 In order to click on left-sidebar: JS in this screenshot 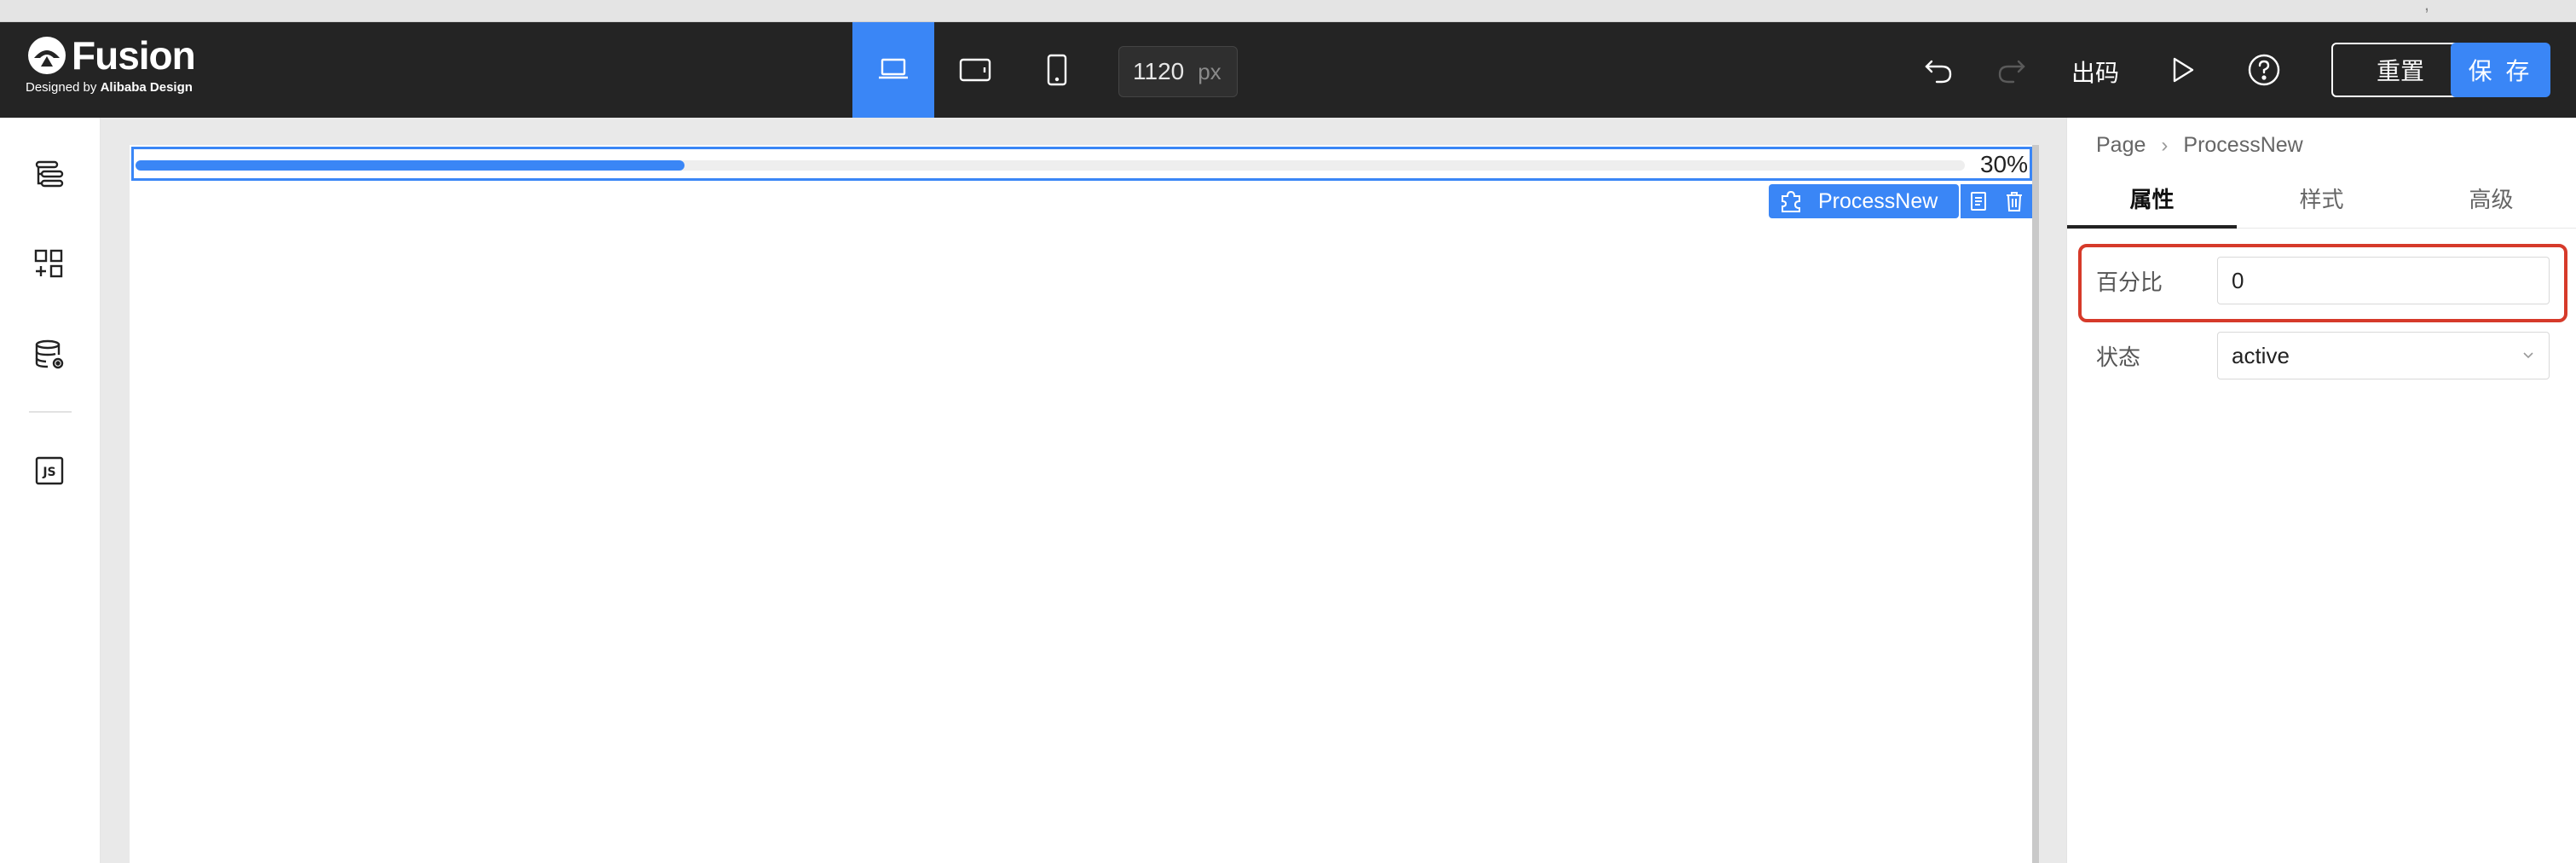, I will do `click(50, 491)`.